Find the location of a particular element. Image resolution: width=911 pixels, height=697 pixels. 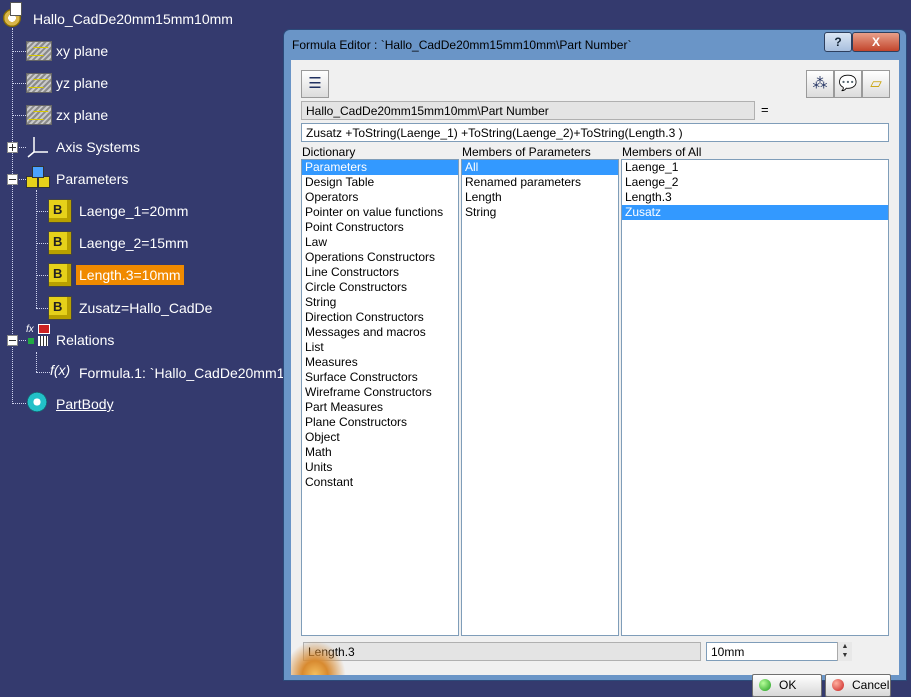

dictionary-item: Wireframe Constructors is located at coordinates (380, 392).